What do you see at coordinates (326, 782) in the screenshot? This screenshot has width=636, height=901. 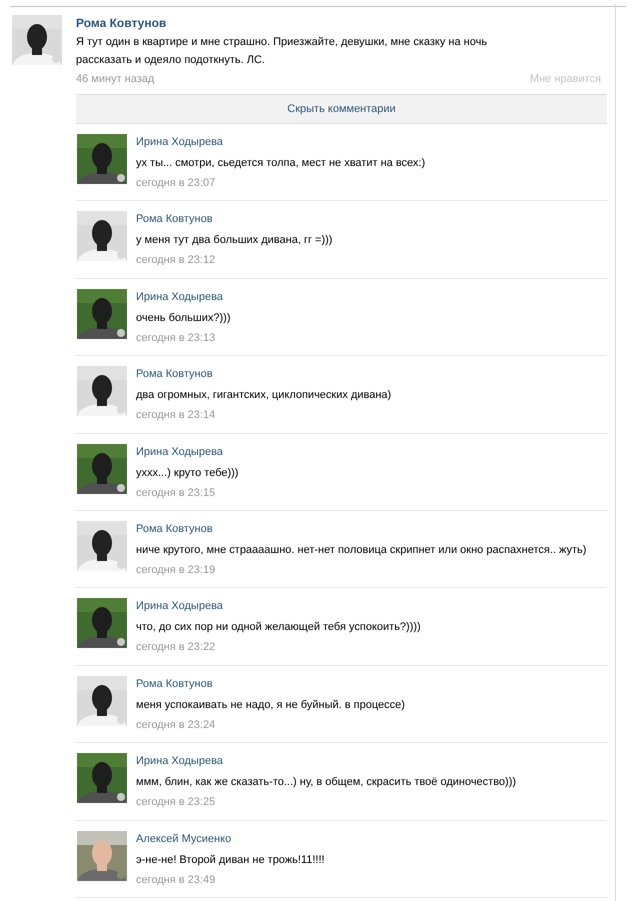 I see `comment-text: ммм, блин, как же сказать-то...) ну, в общем, скрасить твоё одиночество)))` at bounding box center [326, 782].